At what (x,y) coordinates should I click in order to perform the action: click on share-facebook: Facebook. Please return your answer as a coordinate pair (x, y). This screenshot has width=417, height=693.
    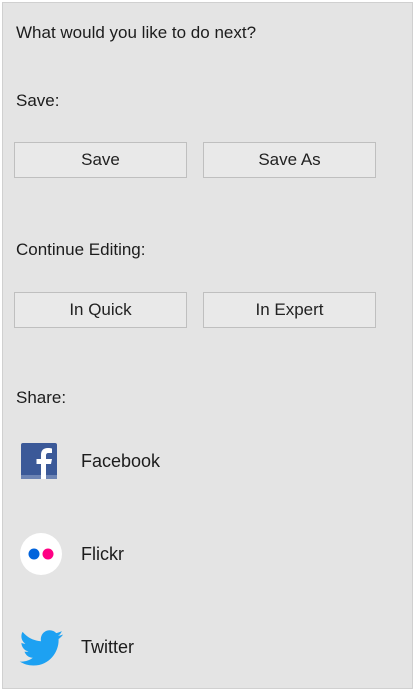
    Looking at the image, I should click on (139, 461).